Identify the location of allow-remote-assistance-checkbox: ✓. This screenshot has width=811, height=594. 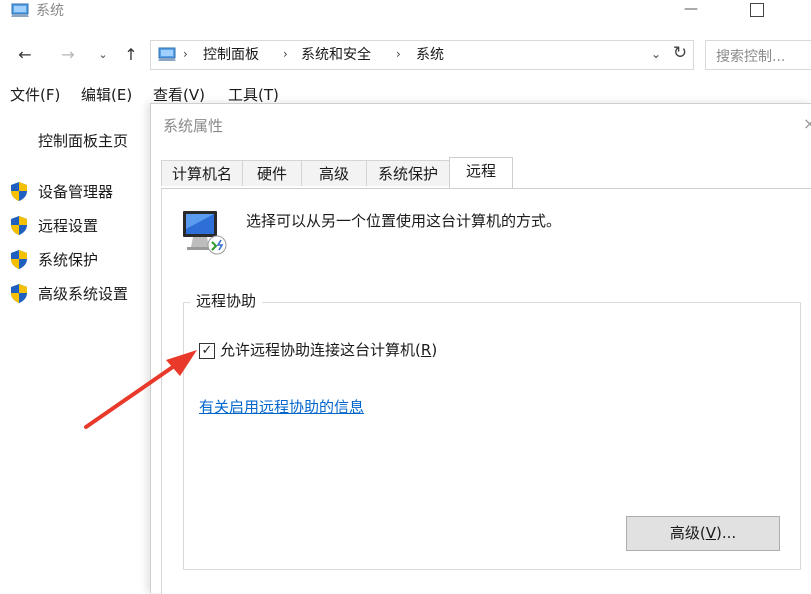
(207, 351).